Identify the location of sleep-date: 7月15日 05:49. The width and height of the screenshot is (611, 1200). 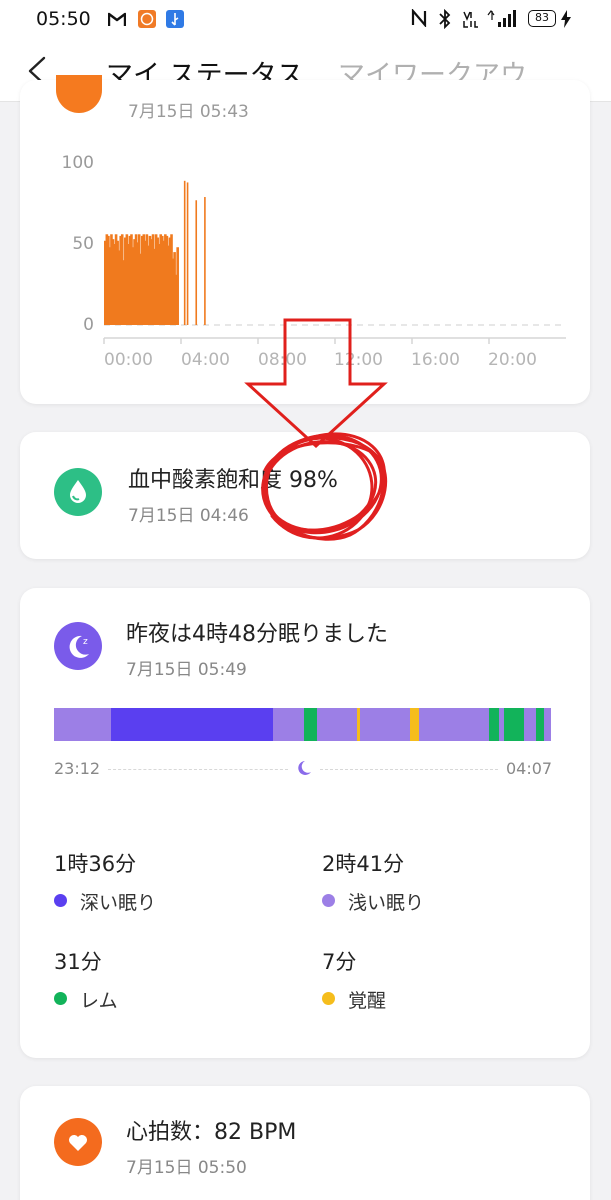
(186, 670).